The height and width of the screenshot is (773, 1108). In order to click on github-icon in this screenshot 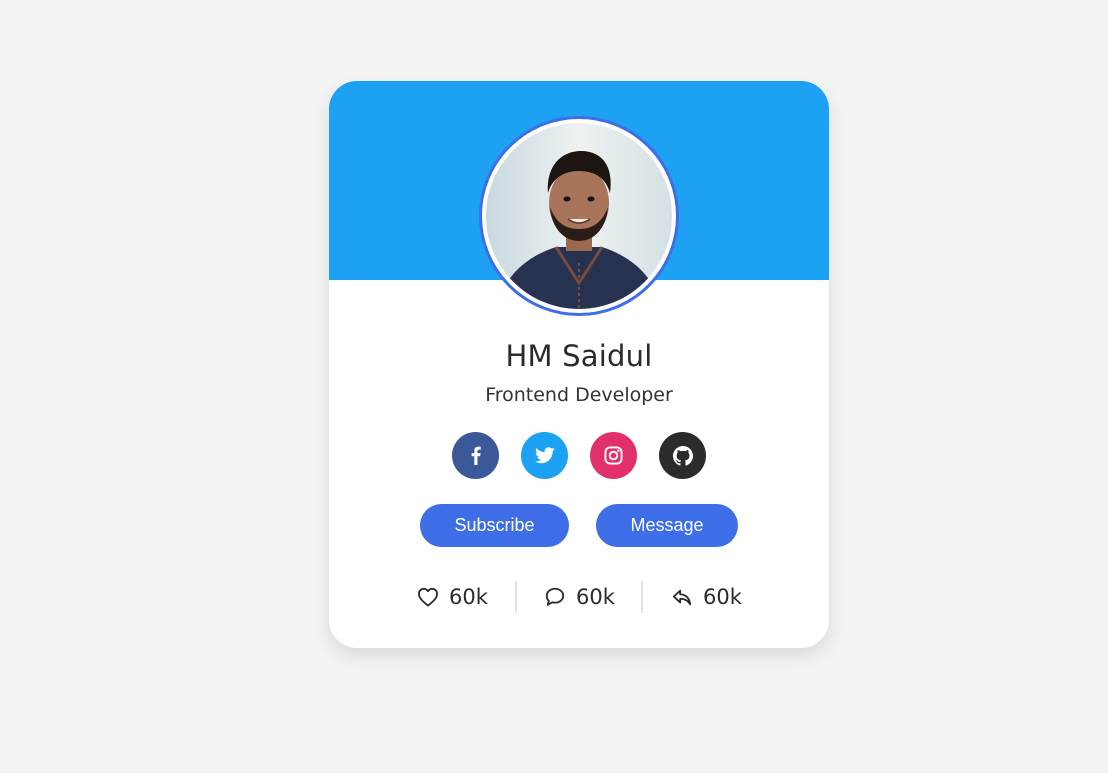, I will do `click(682, 455)`.